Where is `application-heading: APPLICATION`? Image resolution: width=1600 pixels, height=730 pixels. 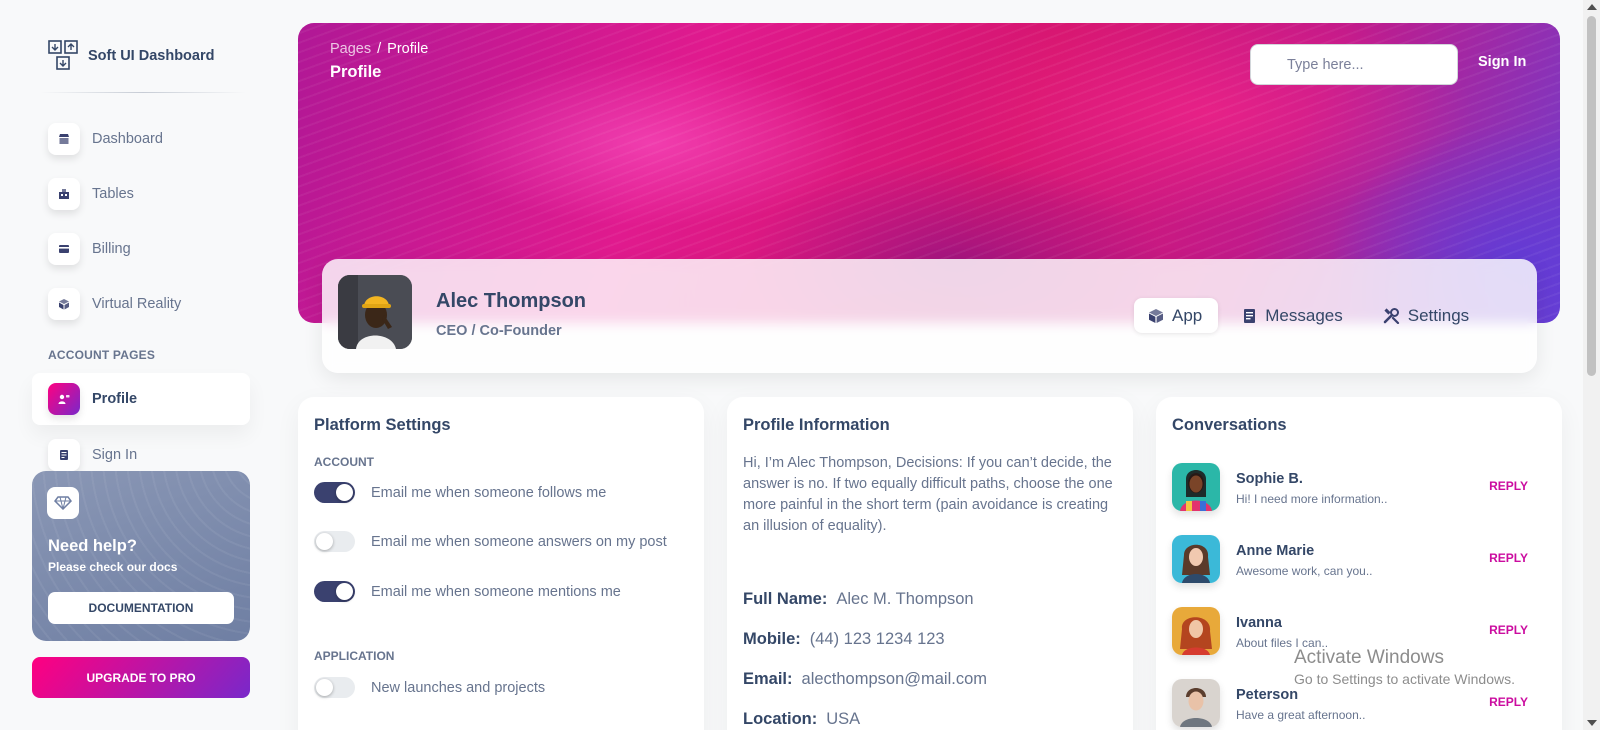
application-heading: APPLICATION is located at coordinates (354, 656).